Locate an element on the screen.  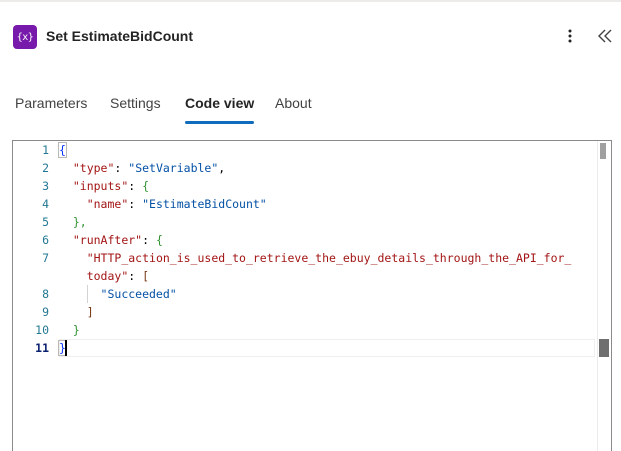
code-line-1: { is located at coordinates (62, 150).